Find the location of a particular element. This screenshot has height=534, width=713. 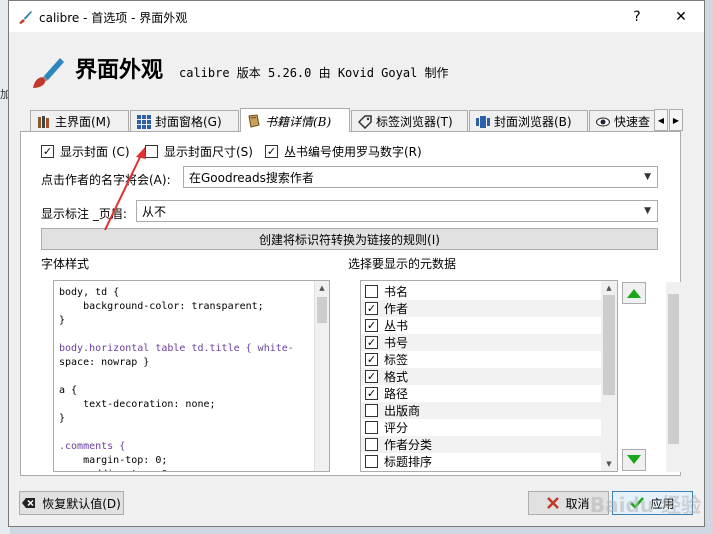

title-bar: calibre - 首选项 - 界面外观 ? ✕ is located at coordinates (356, 16).